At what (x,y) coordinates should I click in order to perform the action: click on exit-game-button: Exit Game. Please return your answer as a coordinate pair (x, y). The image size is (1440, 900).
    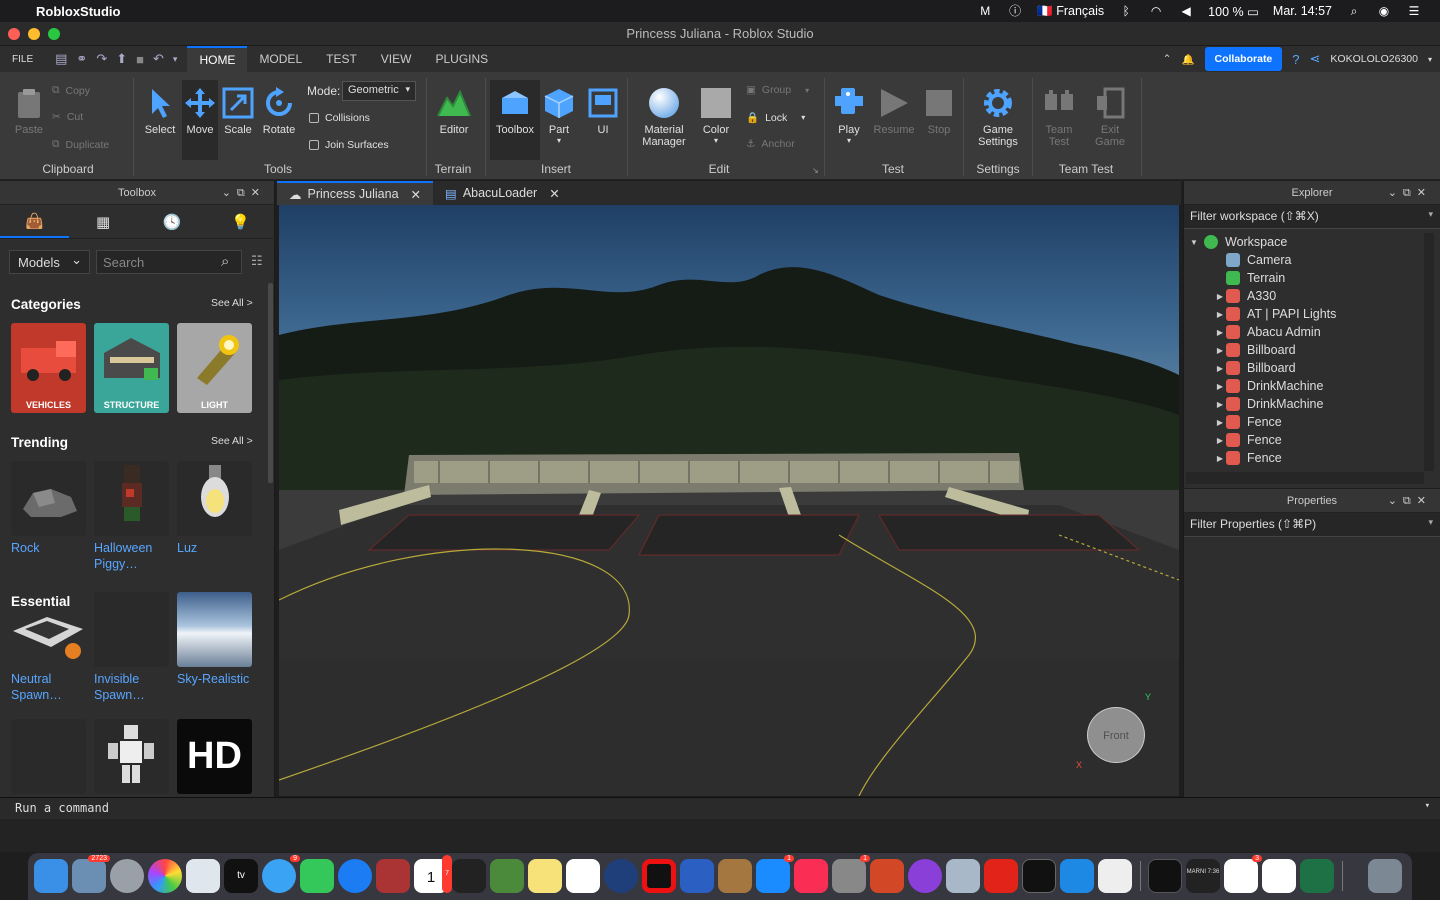
    Looking at the image, I should click on (1110, 117).